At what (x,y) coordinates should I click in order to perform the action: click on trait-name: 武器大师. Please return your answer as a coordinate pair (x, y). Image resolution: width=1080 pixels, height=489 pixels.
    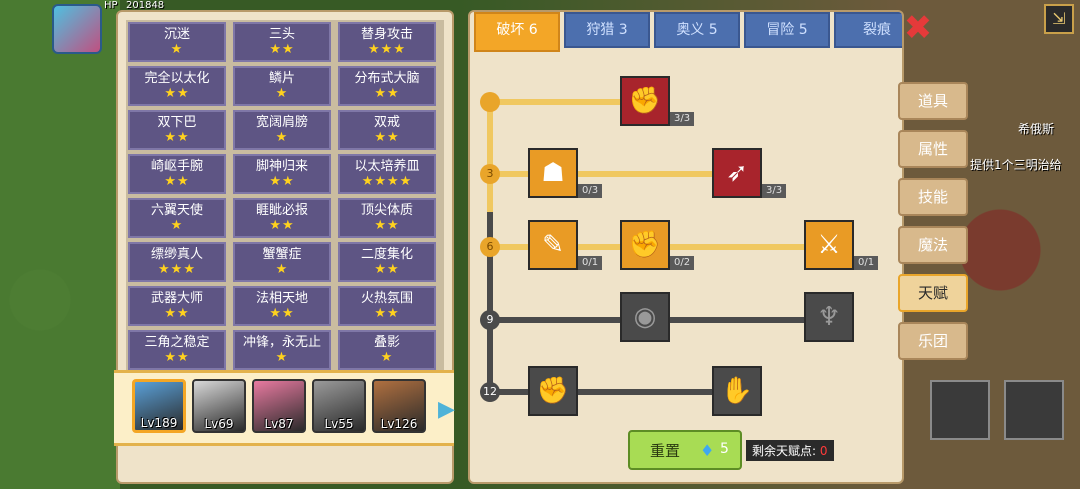
    Looking at the image, I should click on (176, 298).